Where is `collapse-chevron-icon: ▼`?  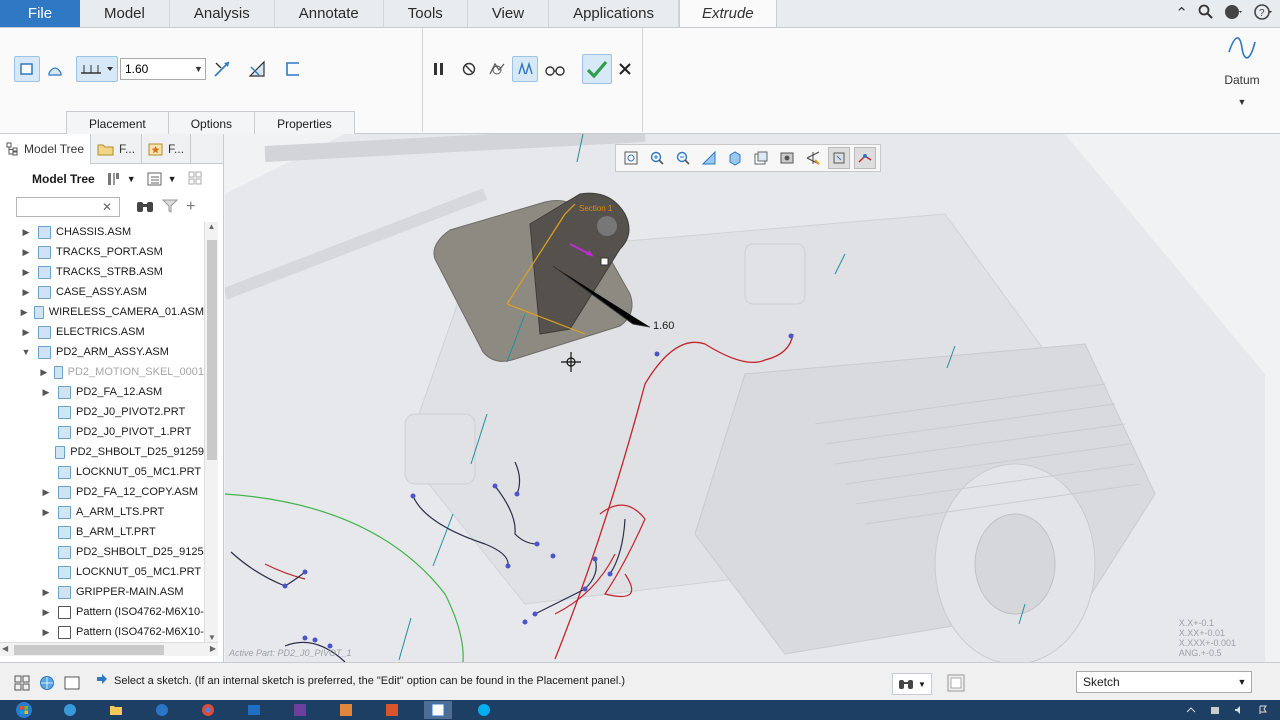 collapse-chevron-icon: ▼ is located at coordinates (26, 352).